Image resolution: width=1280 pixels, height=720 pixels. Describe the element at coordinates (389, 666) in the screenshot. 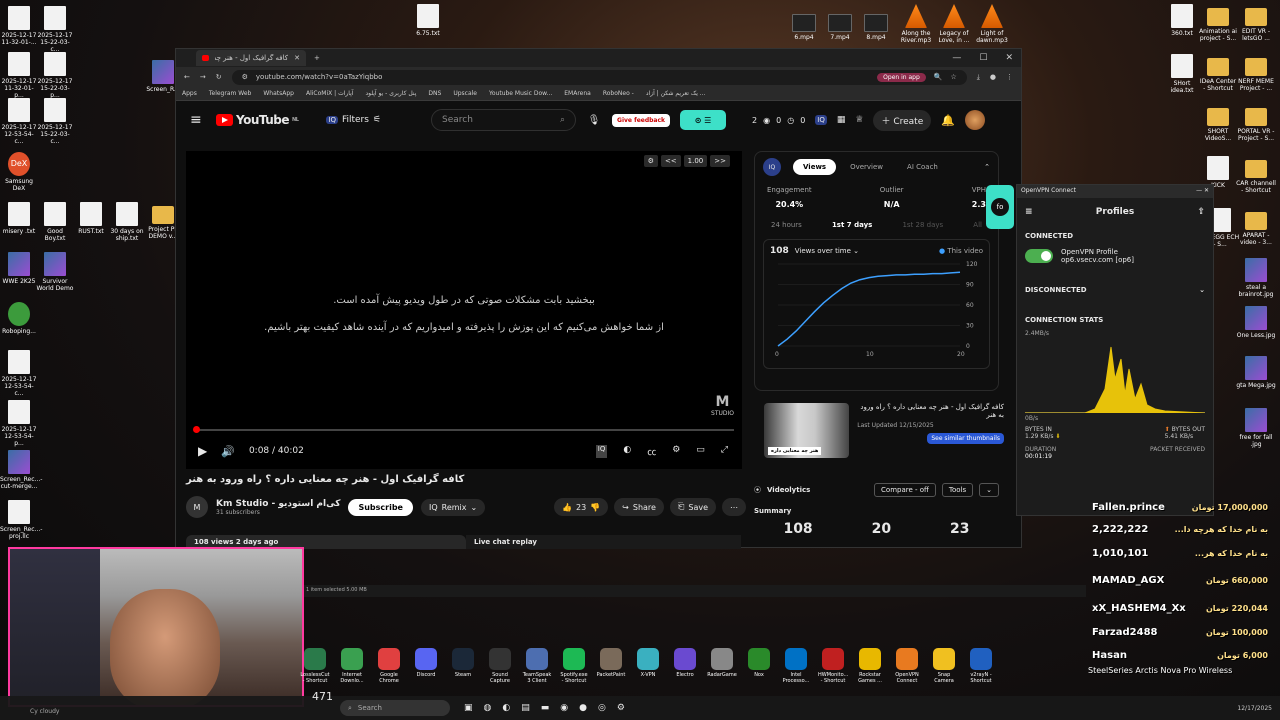

I see `app-shortcut: Google Chrome` at that location.